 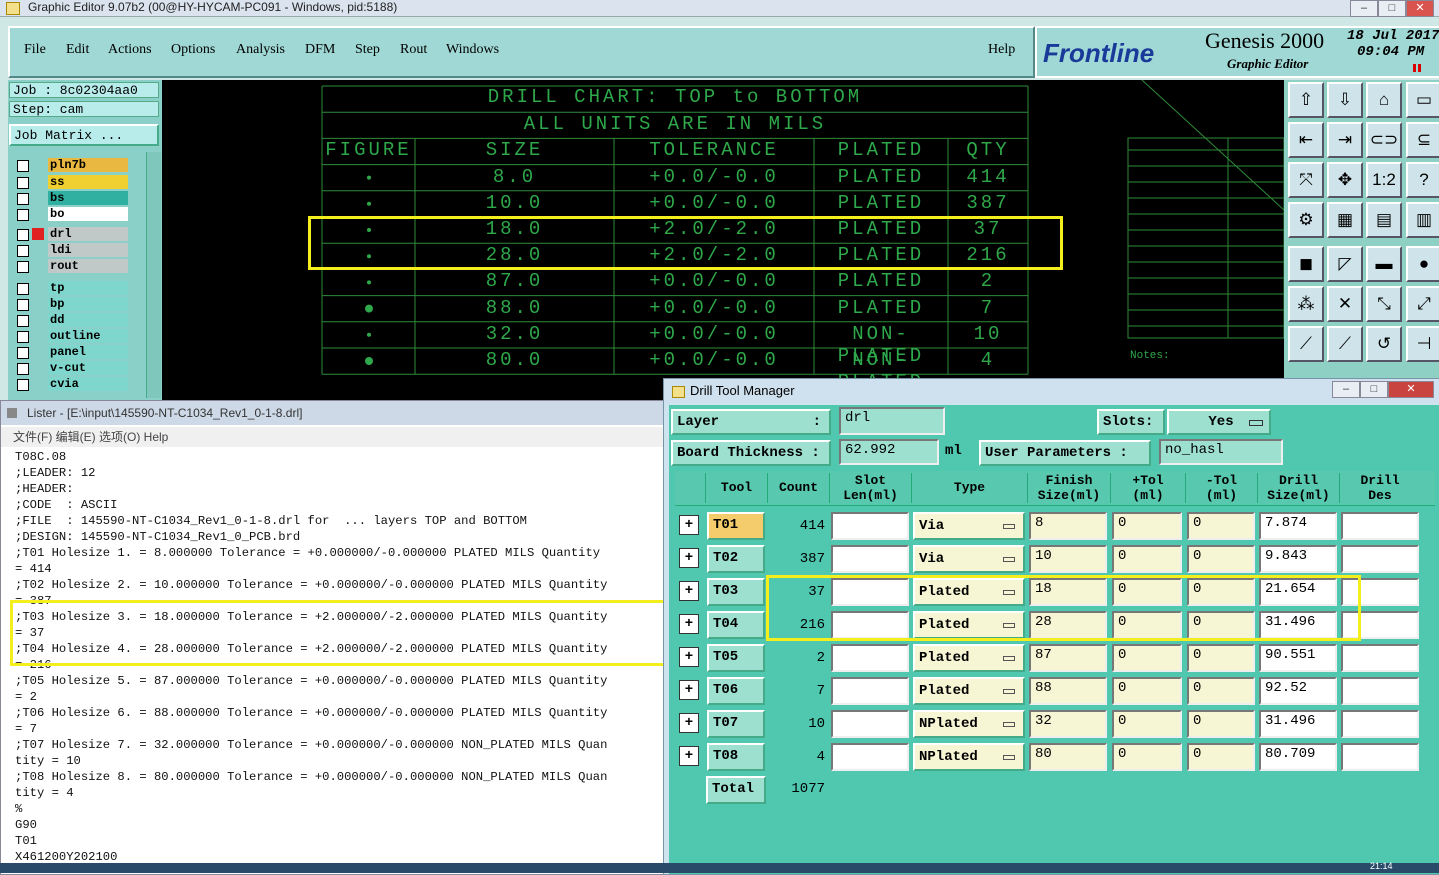 I want to click on menu-options: Options, so click(x=193, y=50).